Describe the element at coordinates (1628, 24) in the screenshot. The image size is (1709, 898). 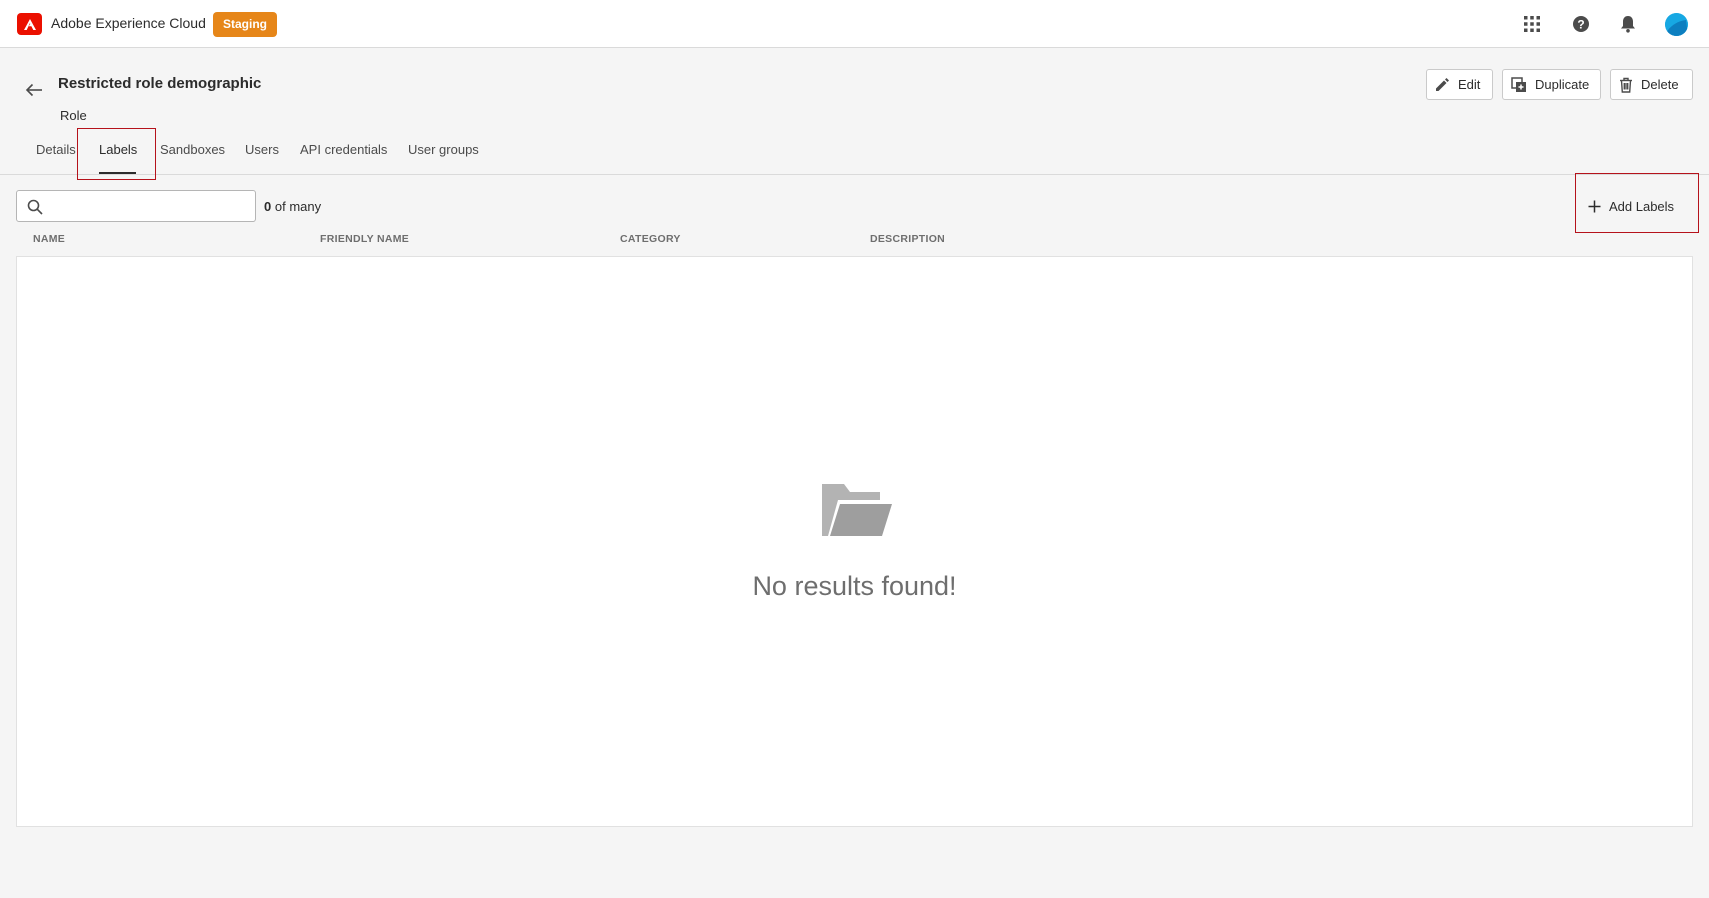
I see `bell-icon` at that location.